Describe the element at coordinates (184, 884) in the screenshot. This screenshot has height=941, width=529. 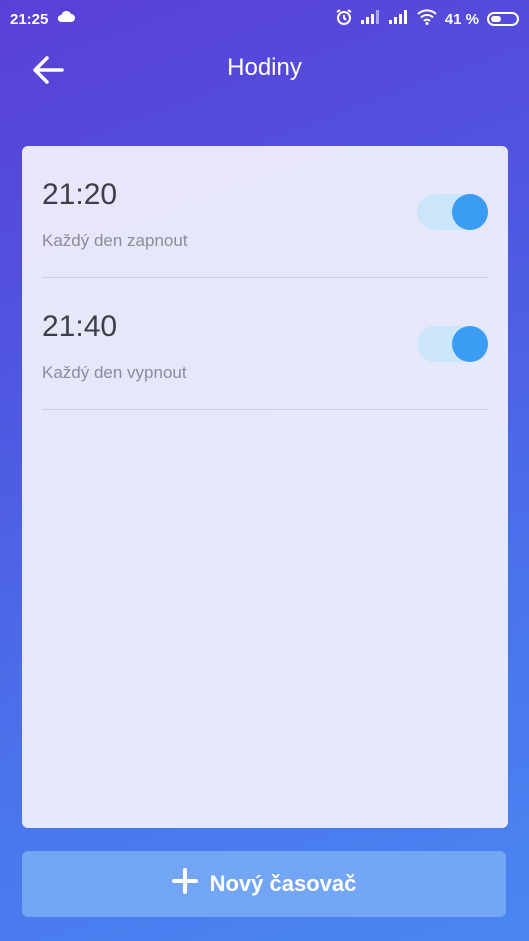
I see `plus-icon` at that location.